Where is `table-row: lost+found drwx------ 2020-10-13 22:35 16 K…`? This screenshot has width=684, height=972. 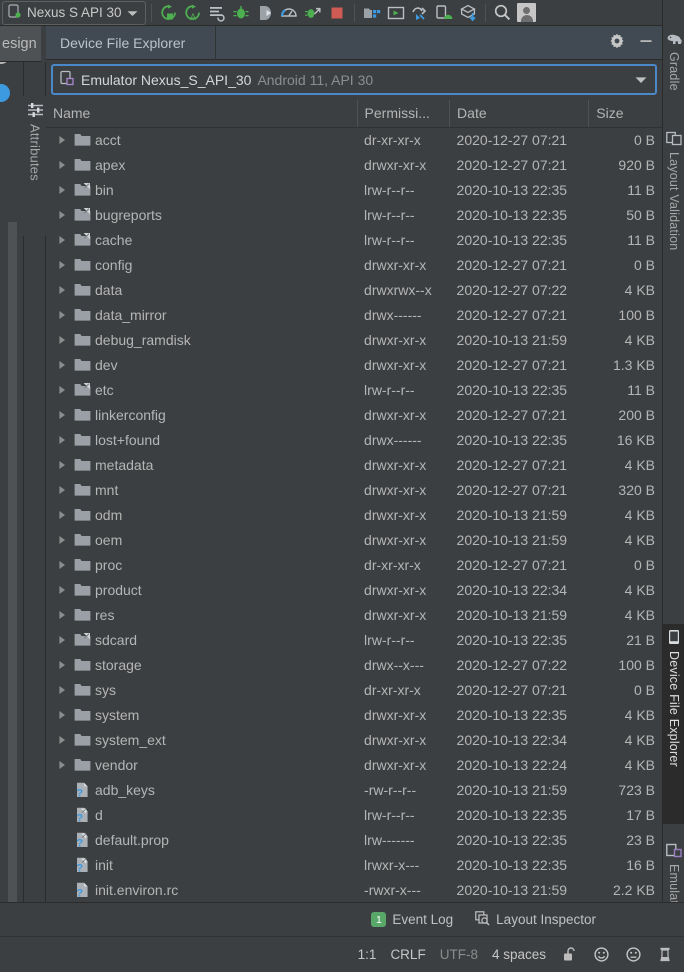
table-row: lost+found drwx------ 2020-10-13 22:35 16 K… is located at coordinates (354, 439).